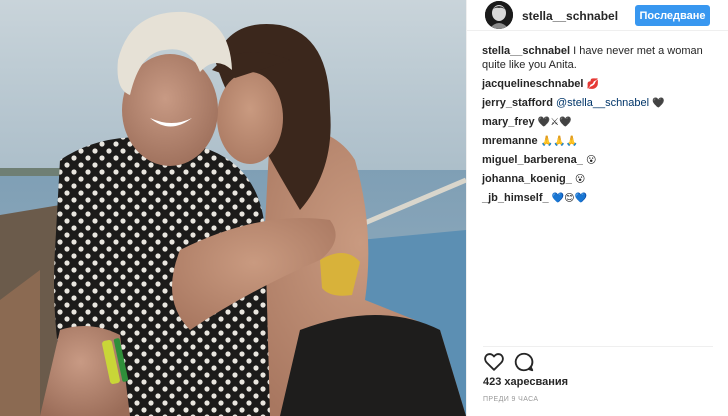  What do you see at coordinates (570, 16) in the screenshot?
I see `post-username: stella__schnabel` at bounding box center [570, 16].